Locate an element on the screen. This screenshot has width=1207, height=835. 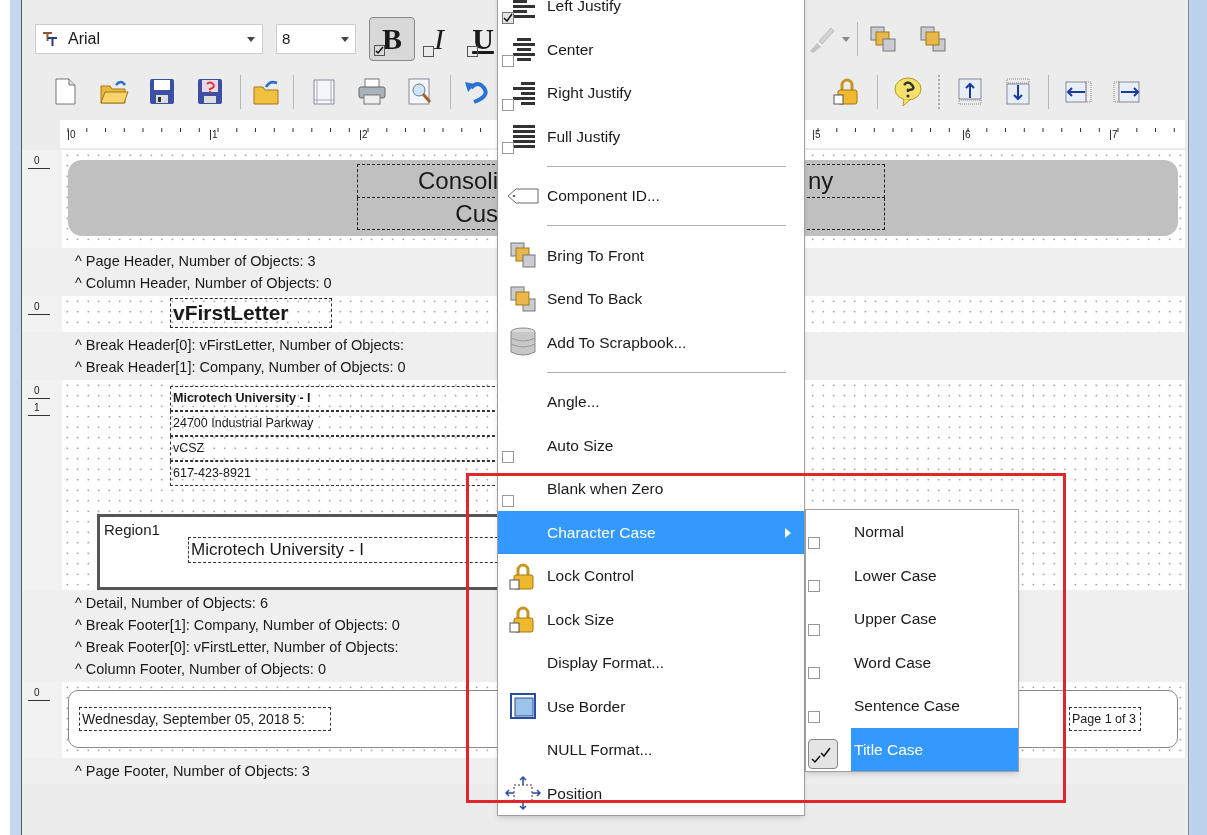
title-text: ny is located at coordinates (821, 181).